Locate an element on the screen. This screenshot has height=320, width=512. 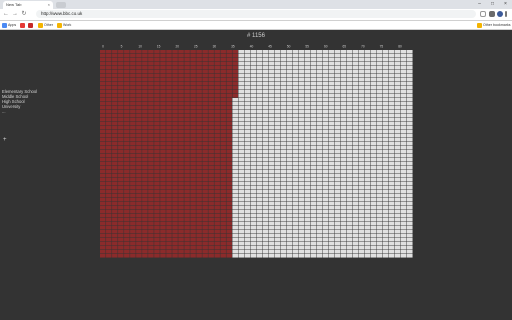
x-tick-label: 10 is located at coordinates (140, 47).